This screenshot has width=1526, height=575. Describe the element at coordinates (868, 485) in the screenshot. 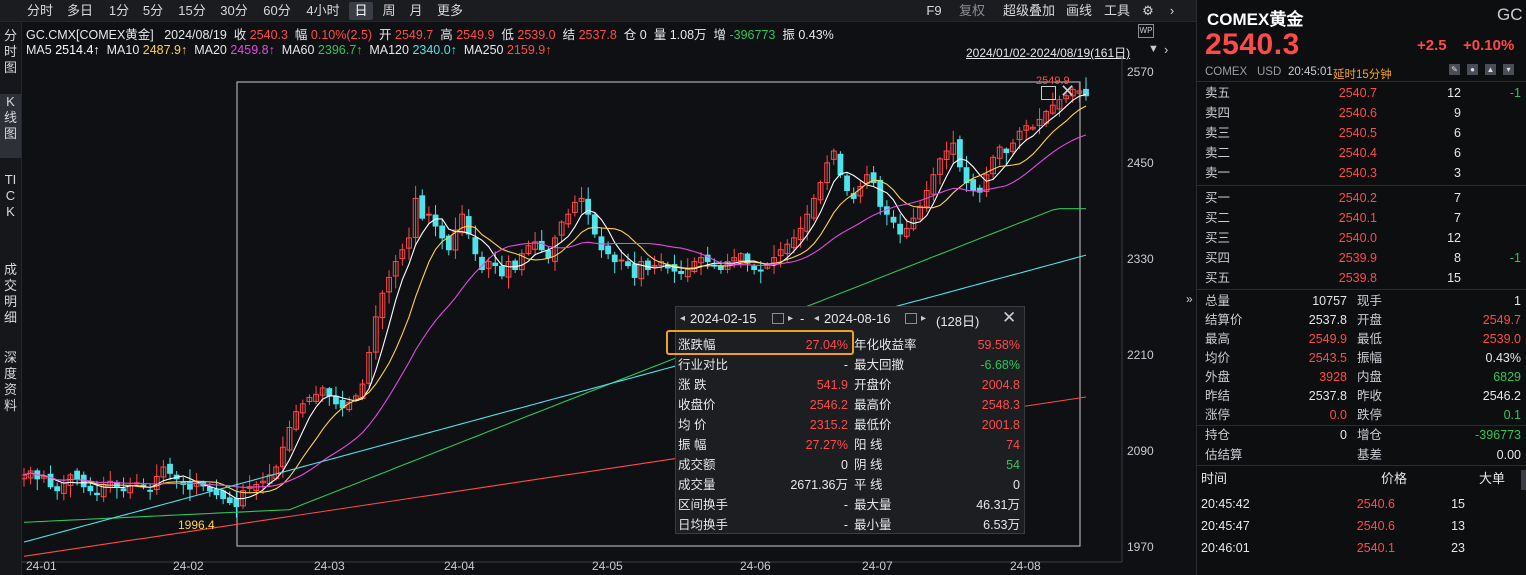

I see `popup-label: 平 线` at that location.